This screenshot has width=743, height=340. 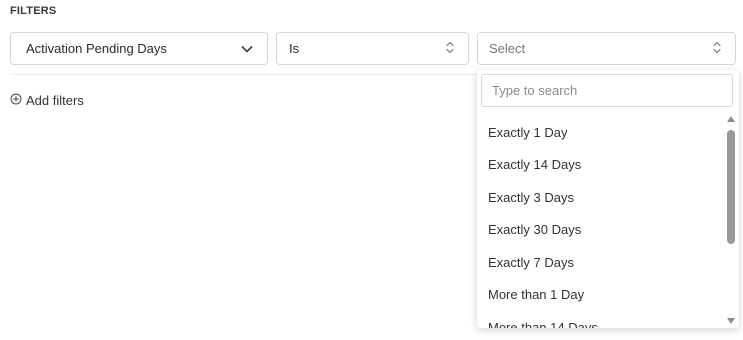 I want to click on dropdown-option: More than 1 Day, so click(x=599, y=295).